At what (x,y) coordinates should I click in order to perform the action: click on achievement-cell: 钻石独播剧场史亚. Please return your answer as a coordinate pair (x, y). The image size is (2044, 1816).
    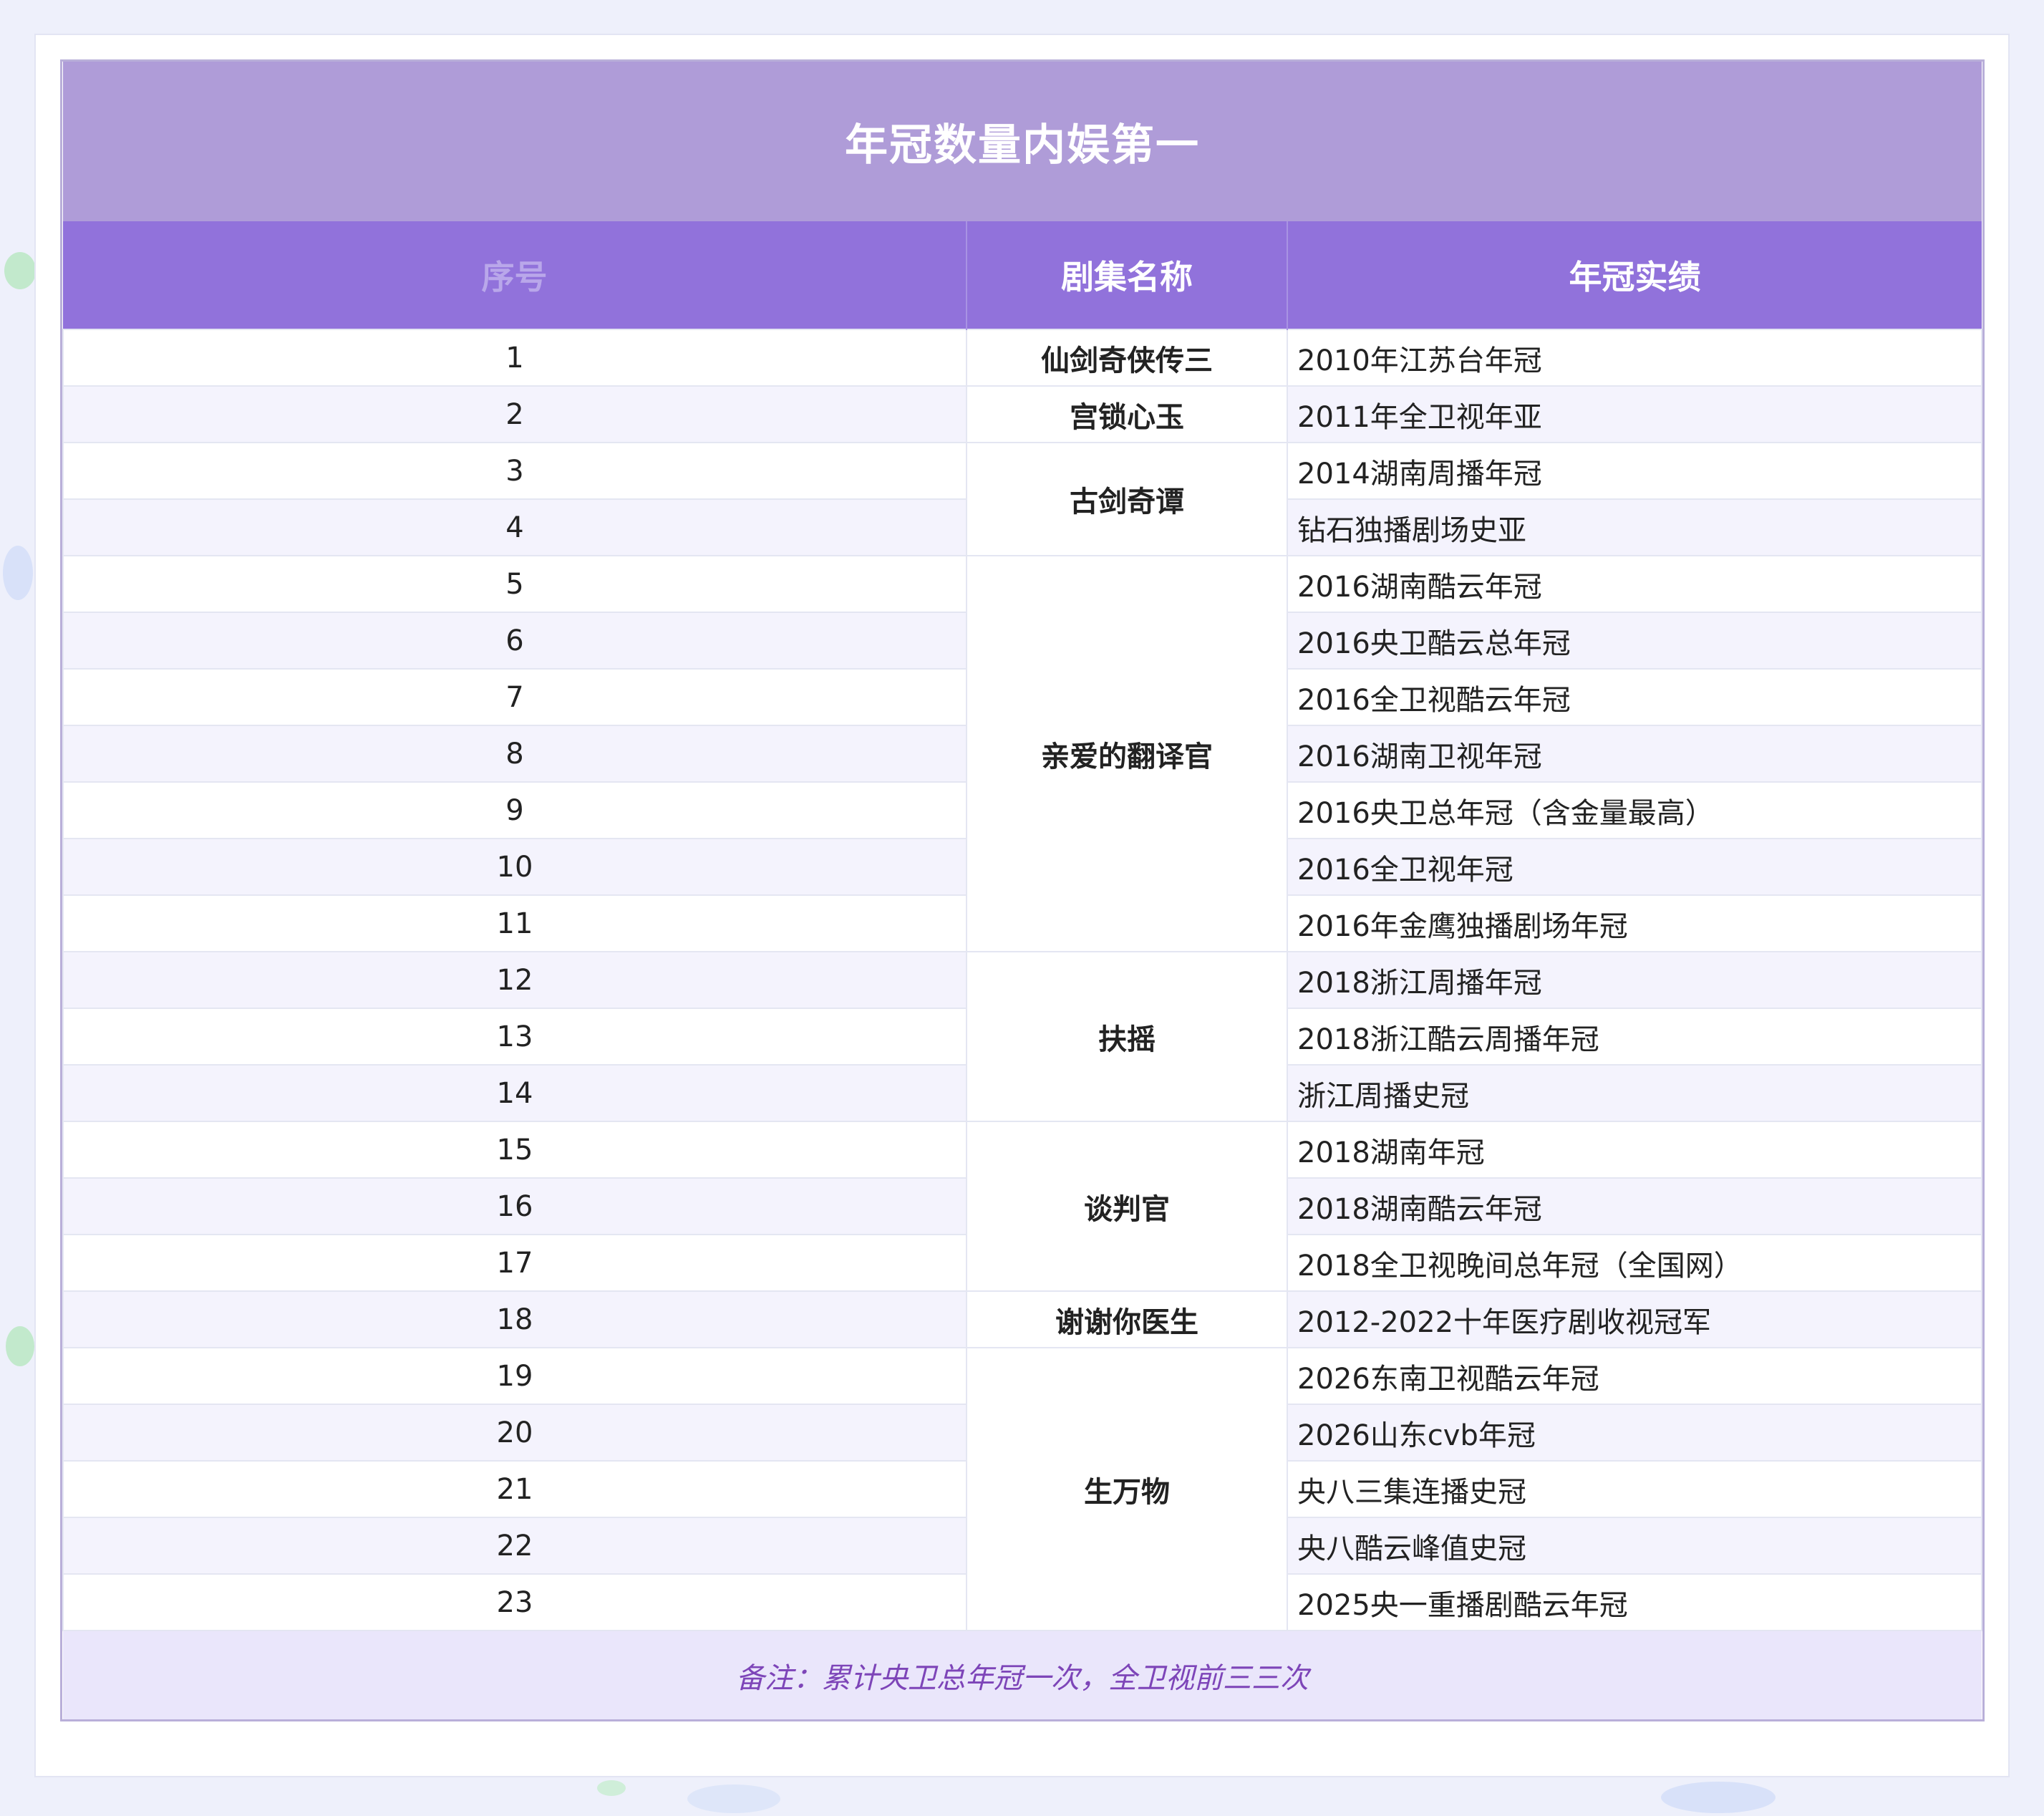
    Looking at the image, I should click on (1635, 527).